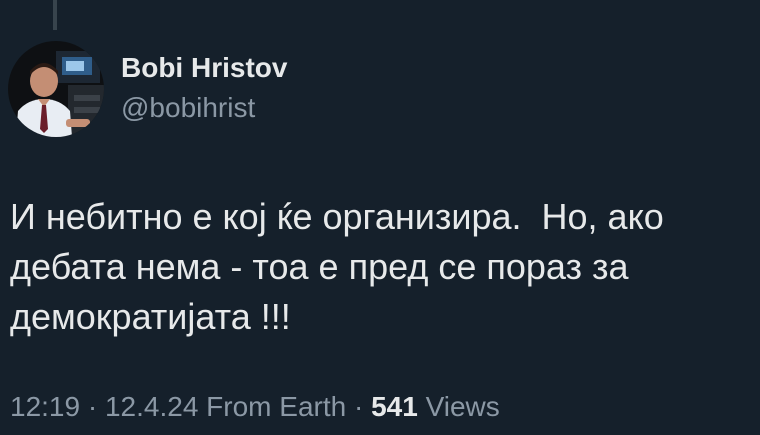 Image resolution: width=760 pixels, height=435 pixels. What do you see at coordinates (394, 406) in the screenshot?
I see `views-count: 541` at bounding box center [394, 406].